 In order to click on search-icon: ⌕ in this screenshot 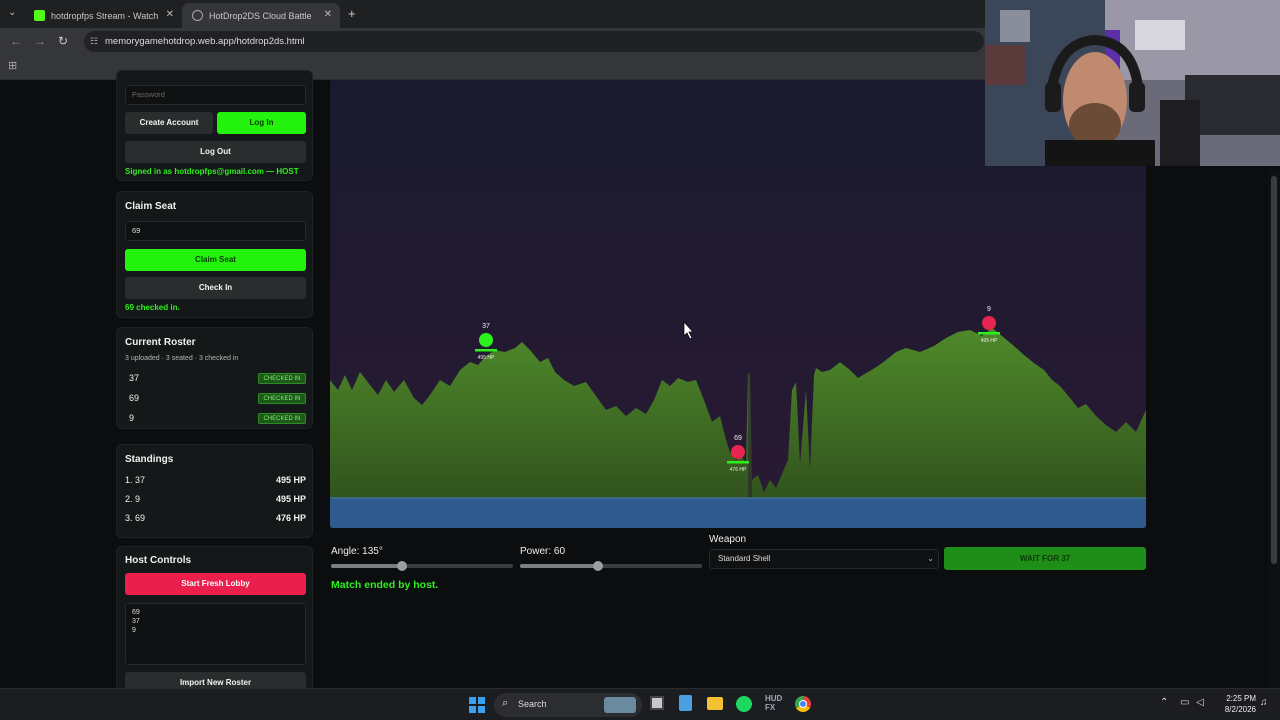, I will do `click(505, 703)`.